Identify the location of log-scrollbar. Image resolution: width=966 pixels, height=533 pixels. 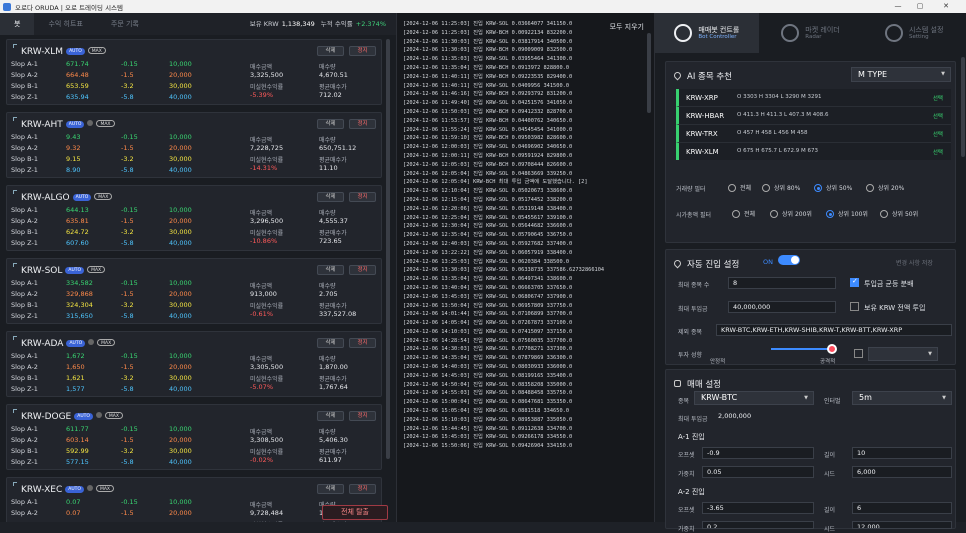
(649, 73).